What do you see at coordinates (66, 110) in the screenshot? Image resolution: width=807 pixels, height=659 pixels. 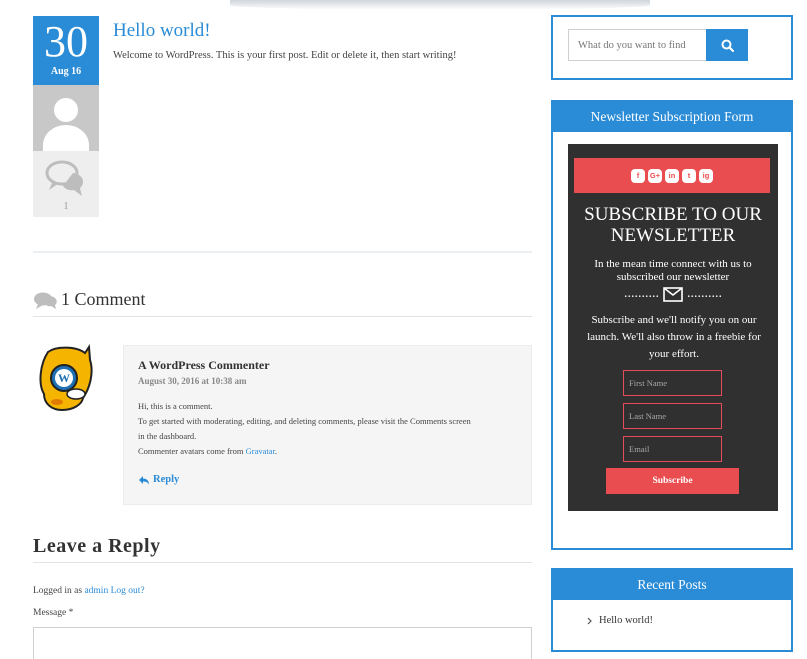 I see `avatar-head-shape` at bounding box center [66, 110].